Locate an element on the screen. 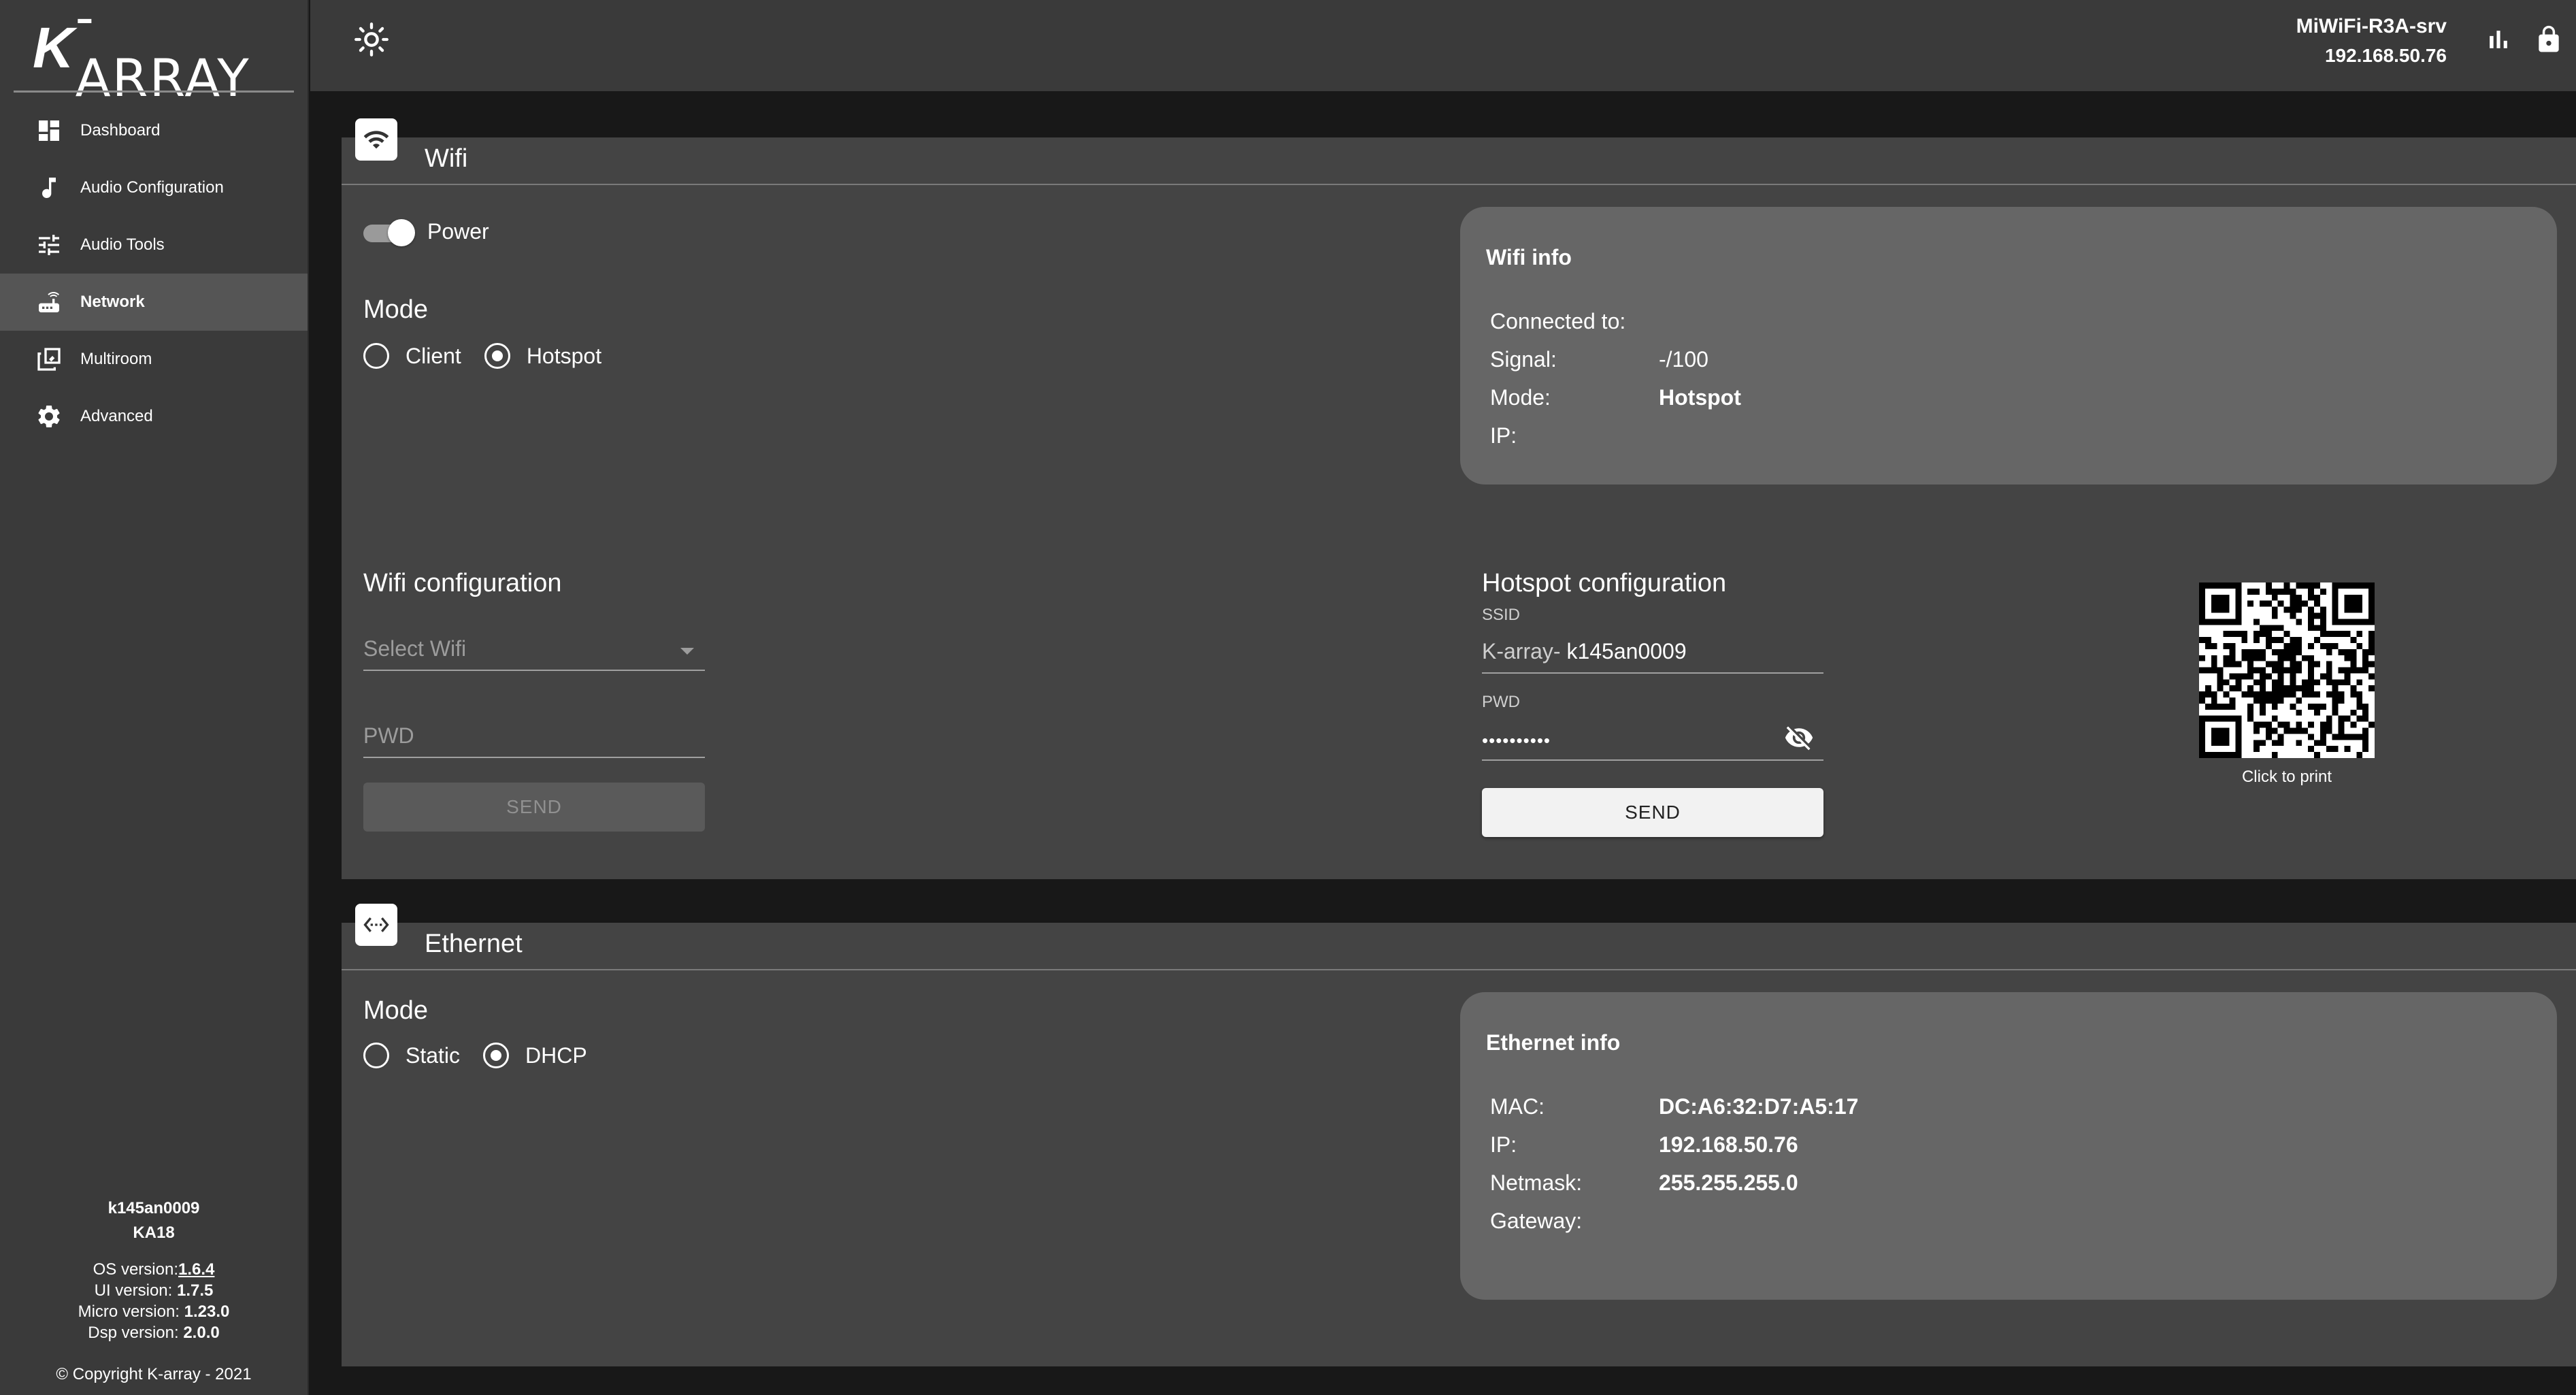  copyright: © Copyright K-array - 2021 is located at coordinates (154, 1374).